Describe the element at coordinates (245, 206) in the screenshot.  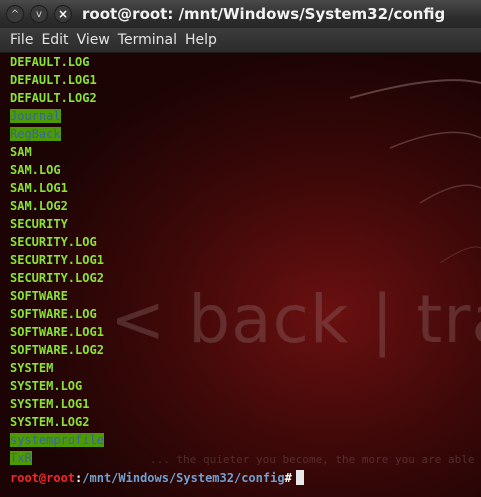
I see `file-entry: SAM.LOG2` at that location.